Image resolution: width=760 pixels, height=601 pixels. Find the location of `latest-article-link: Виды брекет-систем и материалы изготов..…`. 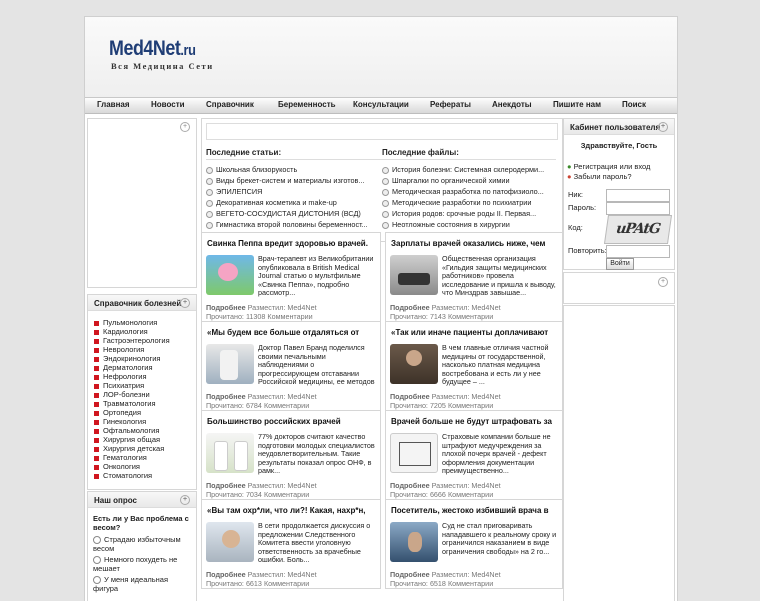

latest-article-link: Виды брекет-систем и материалы изготов..… is located at coordinates (285, 180).